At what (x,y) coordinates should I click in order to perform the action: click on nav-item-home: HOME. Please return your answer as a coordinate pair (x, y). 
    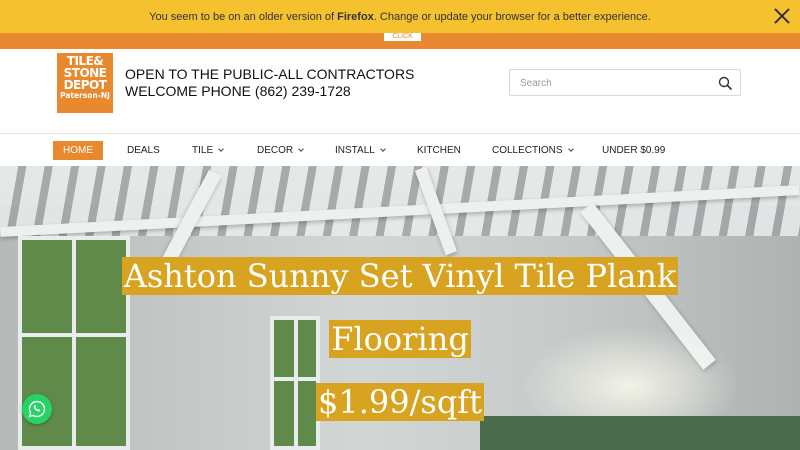
    Looking at the image, I should click on (78, 150).